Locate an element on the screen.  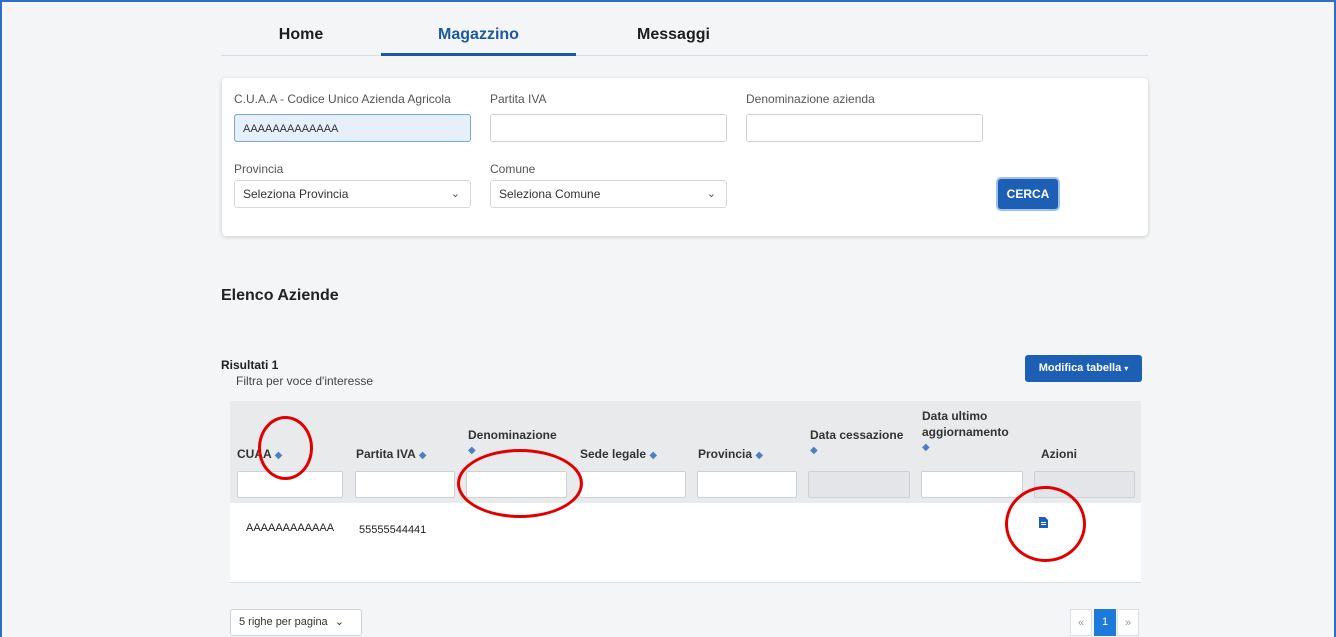
edit-table-button: Modifica tabella ▾ is located at coordinates (1083, 368).